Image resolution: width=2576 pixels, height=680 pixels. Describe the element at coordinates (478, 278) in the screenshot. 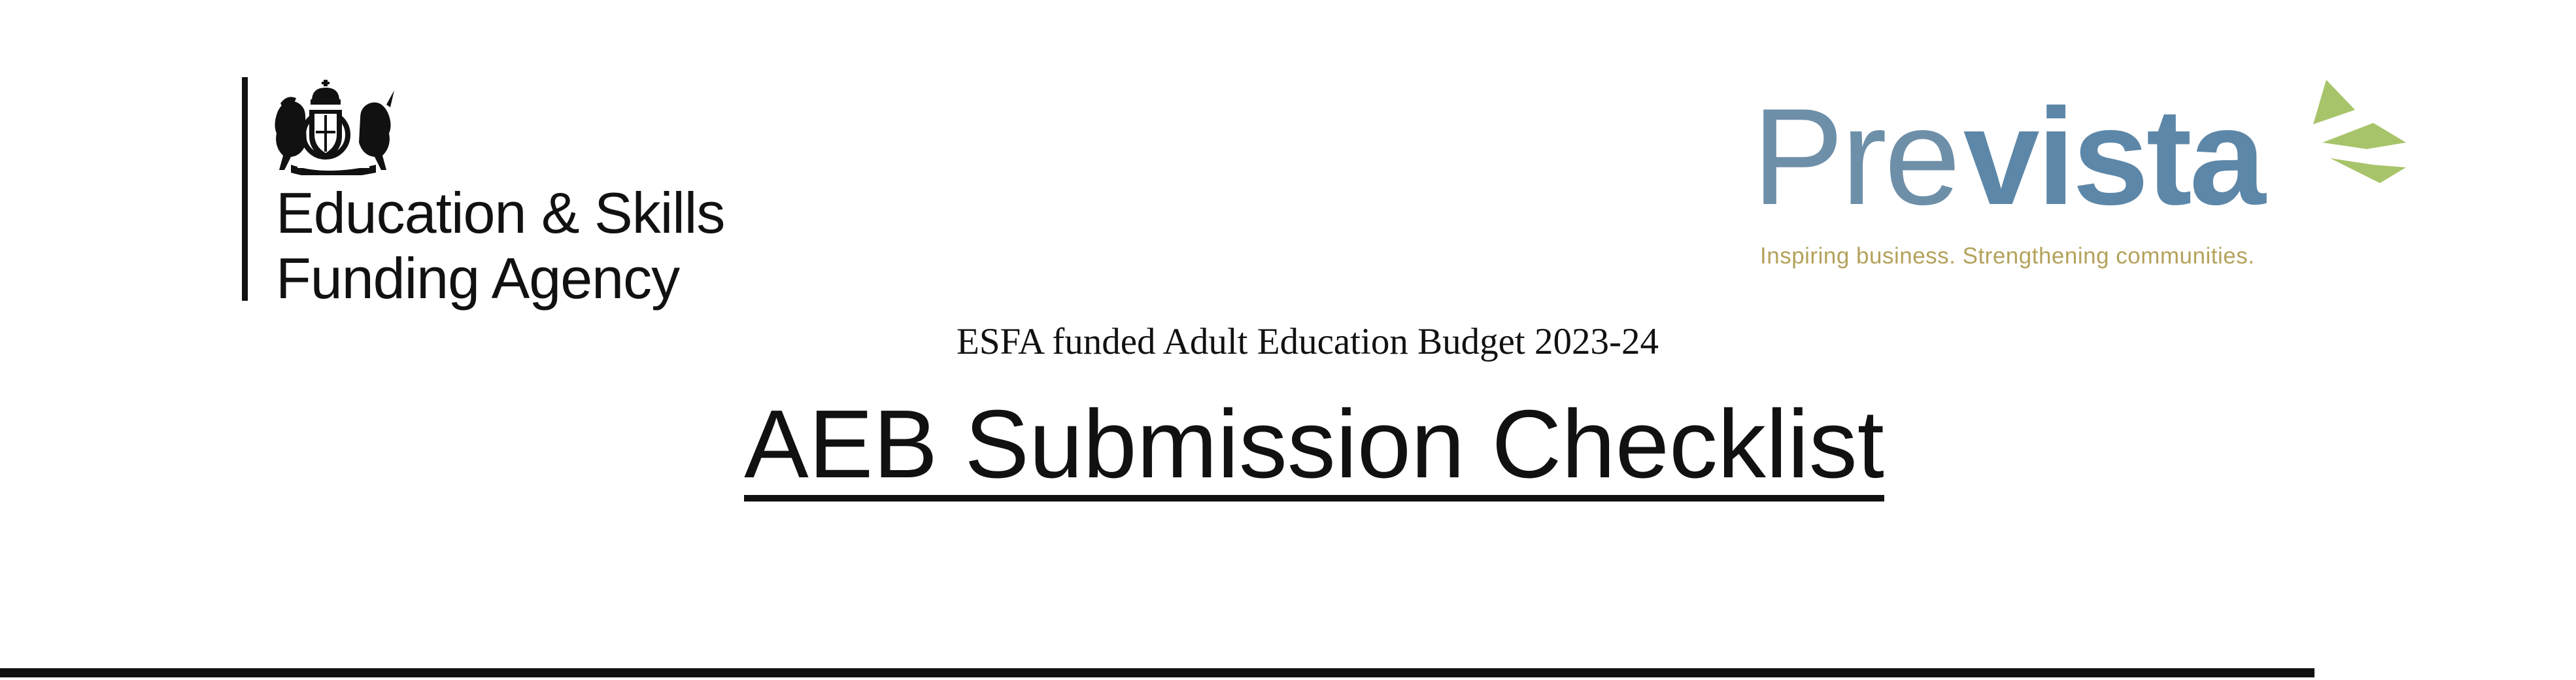

I see `esfa-wordmark-line2: Funding Agency` at that location.